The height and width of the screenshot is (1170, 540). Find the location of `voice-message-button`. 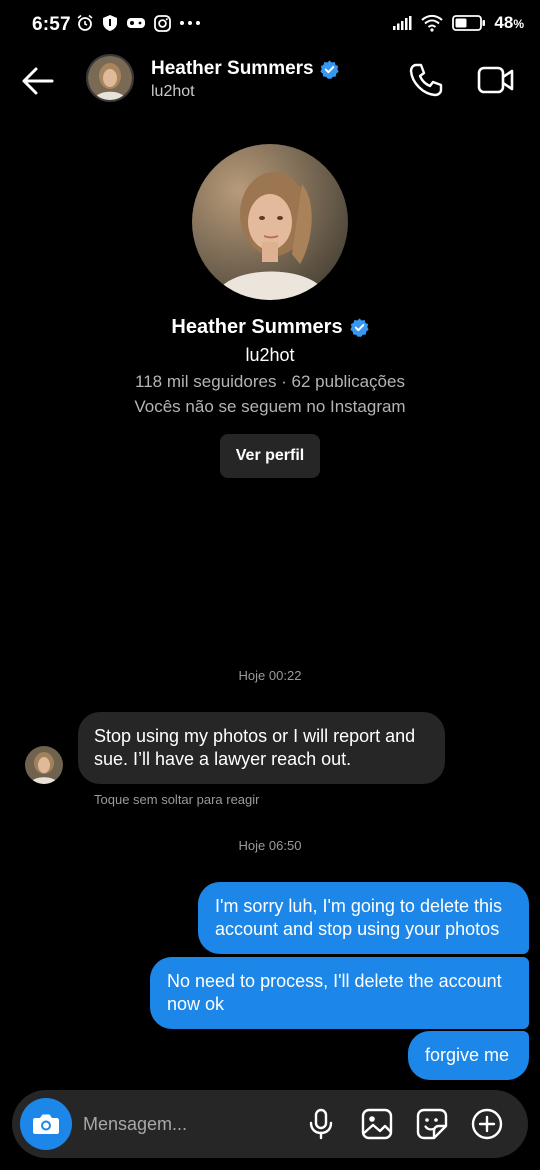

voice-message-button is located at coordinates (321, 1124).